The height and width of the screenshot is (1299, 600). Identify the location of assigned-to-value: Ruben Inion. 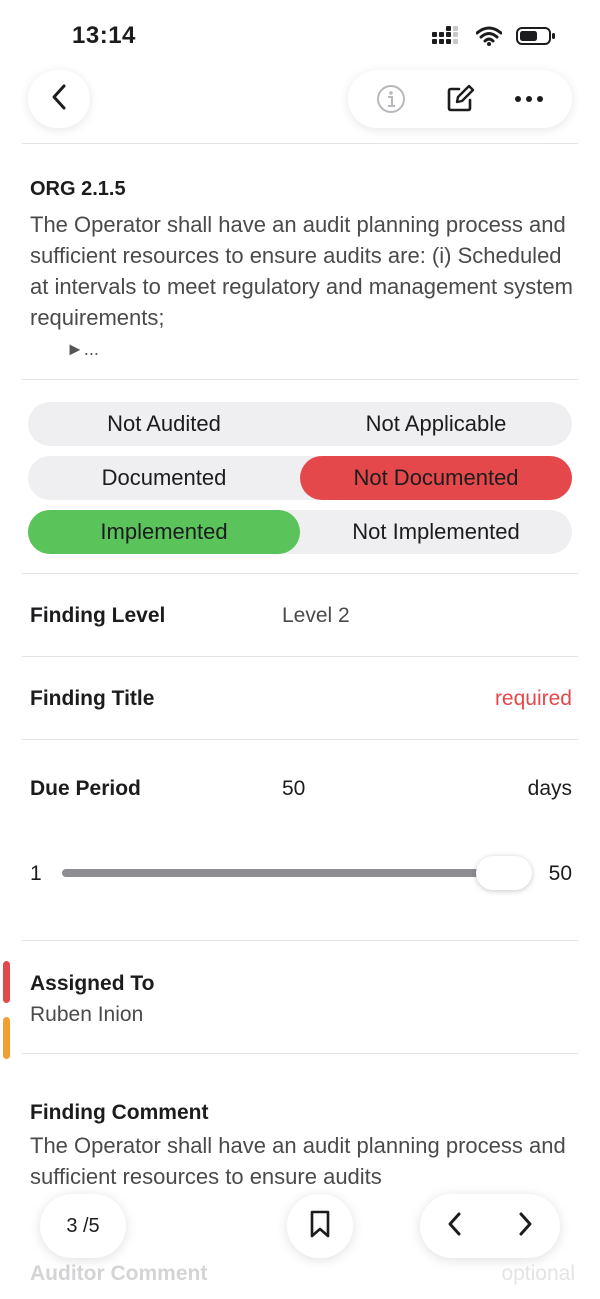
(86, 1015).